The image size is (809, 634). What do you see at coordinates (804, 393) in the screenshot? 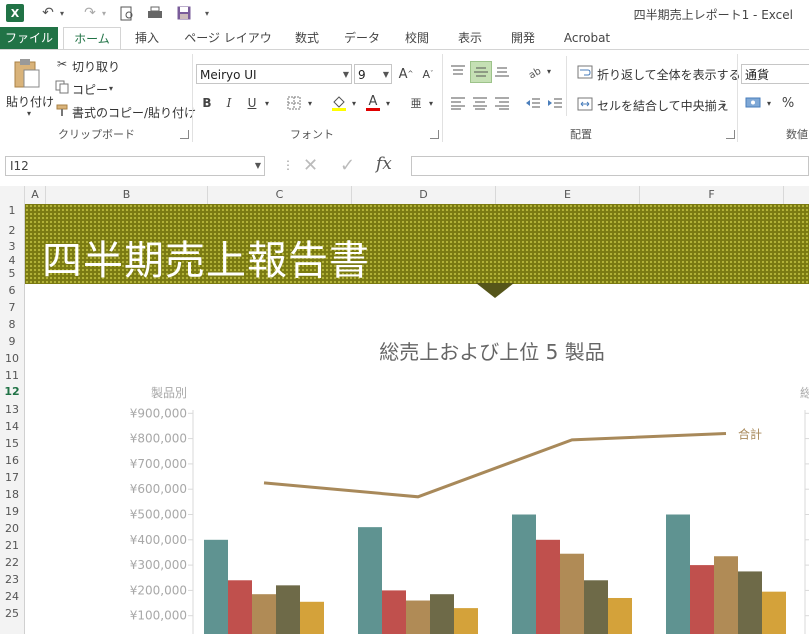
I see `secondary-y-axis-label: 総` at bounding box center [804, 393].